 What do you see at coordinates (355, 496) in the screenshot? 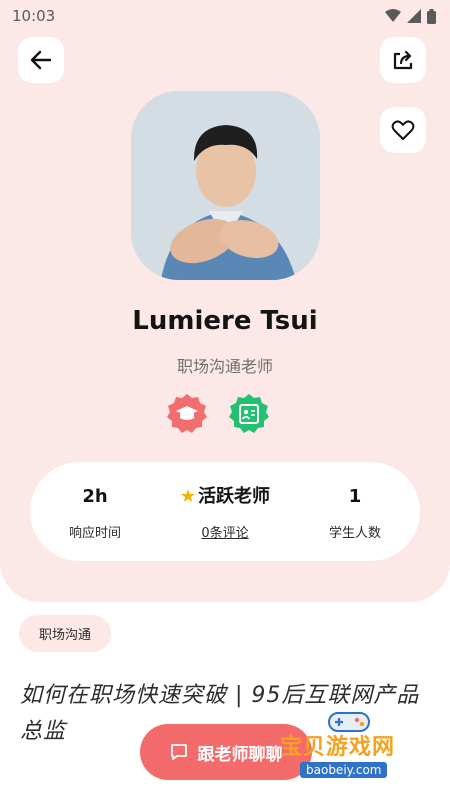
I see `stat-value: 1` at bounding box center [355, 496].